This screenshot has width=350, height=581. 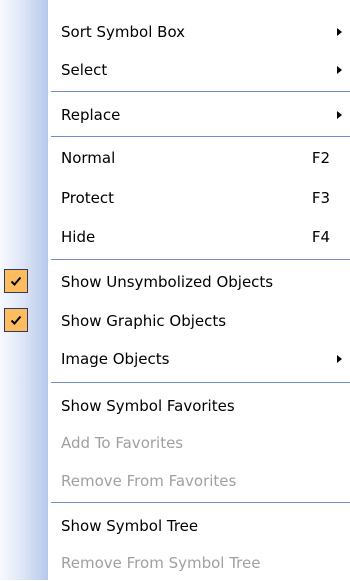 I want to click on menu-item-show-symbol-favorites: Show Symbol Favorites, so click(x=175, y=406).